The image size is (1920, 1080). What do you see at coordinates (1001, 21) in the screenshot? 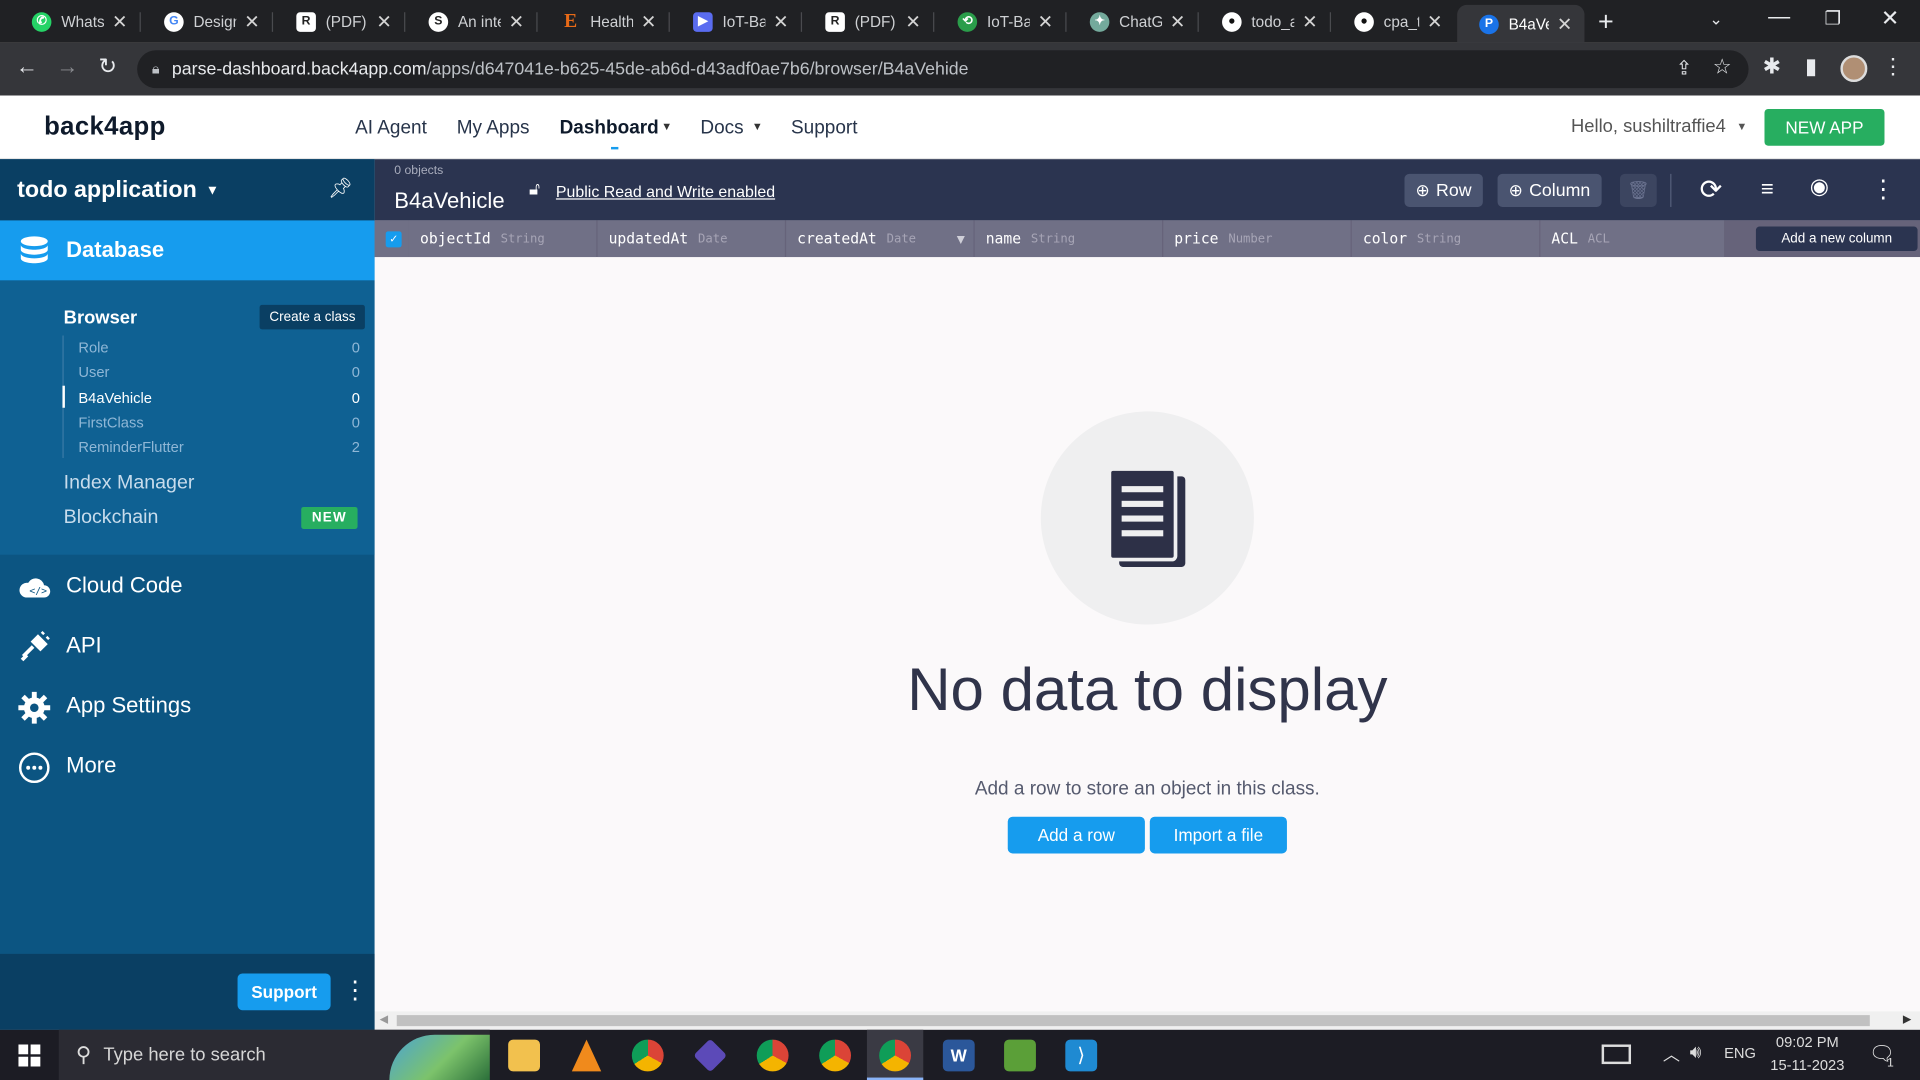
I see `browser-tab: ⟲ IoT-Ba ✕` at bounding box center [1001, 21].